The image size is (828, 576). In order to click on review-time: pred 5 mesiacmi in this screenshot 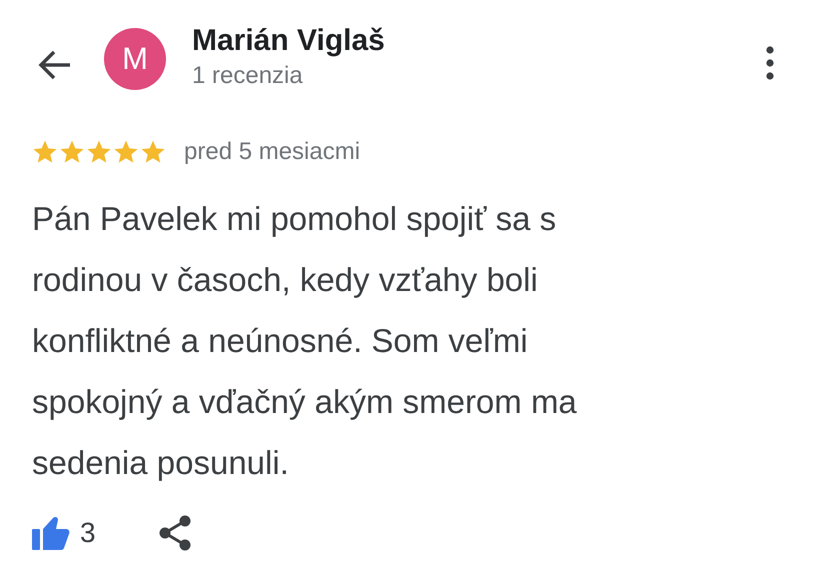, I will do `click(272, 152)`.